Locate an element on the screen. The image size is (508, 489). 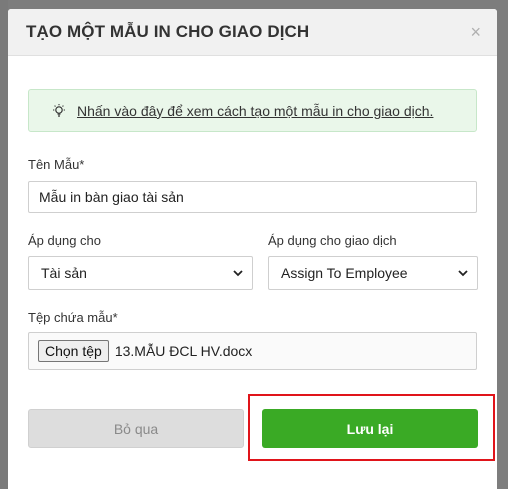
close-icon: × is located at coordinates (475, 32).